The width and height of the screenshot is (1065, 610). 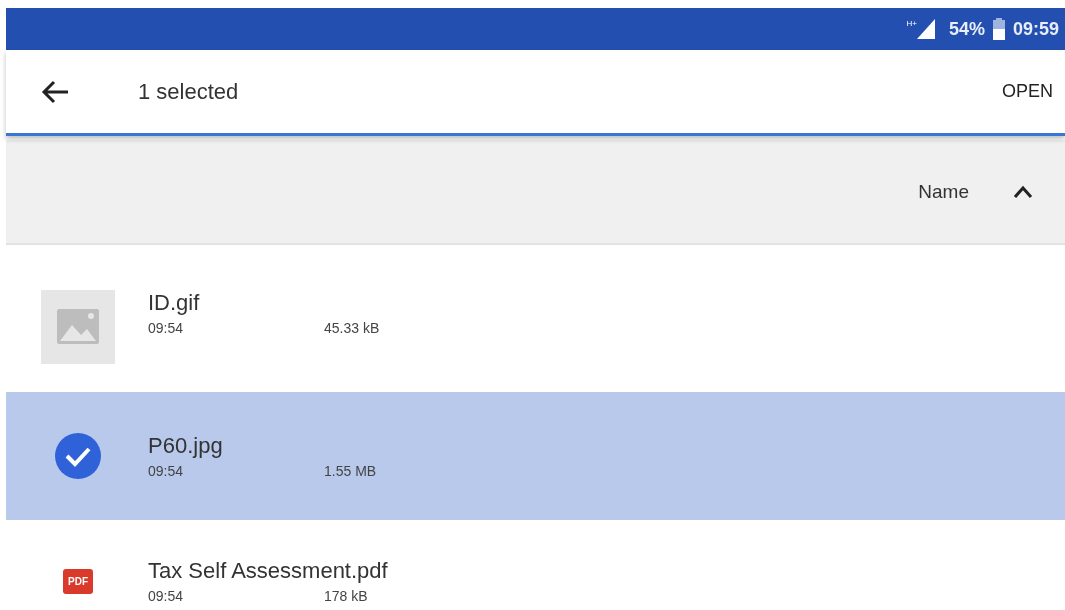 I want to click on file-row: PDF Tax Self Assessment.pdf 09:54 178 kB, so click(x=535, y=565).